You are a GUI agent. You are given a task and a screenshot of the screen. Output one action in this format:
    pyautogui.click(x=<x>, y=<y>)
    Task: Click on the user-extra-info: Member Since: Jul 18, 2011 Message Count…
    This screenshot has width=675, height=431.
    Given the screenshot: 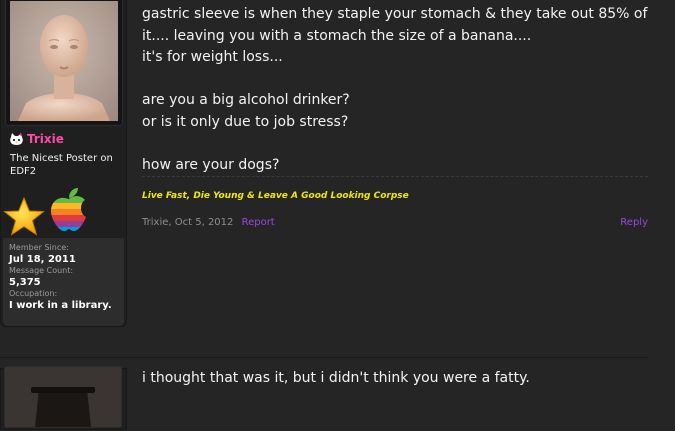 What is the action you would take?
    pyautogui.click(x=63, y=282)
    